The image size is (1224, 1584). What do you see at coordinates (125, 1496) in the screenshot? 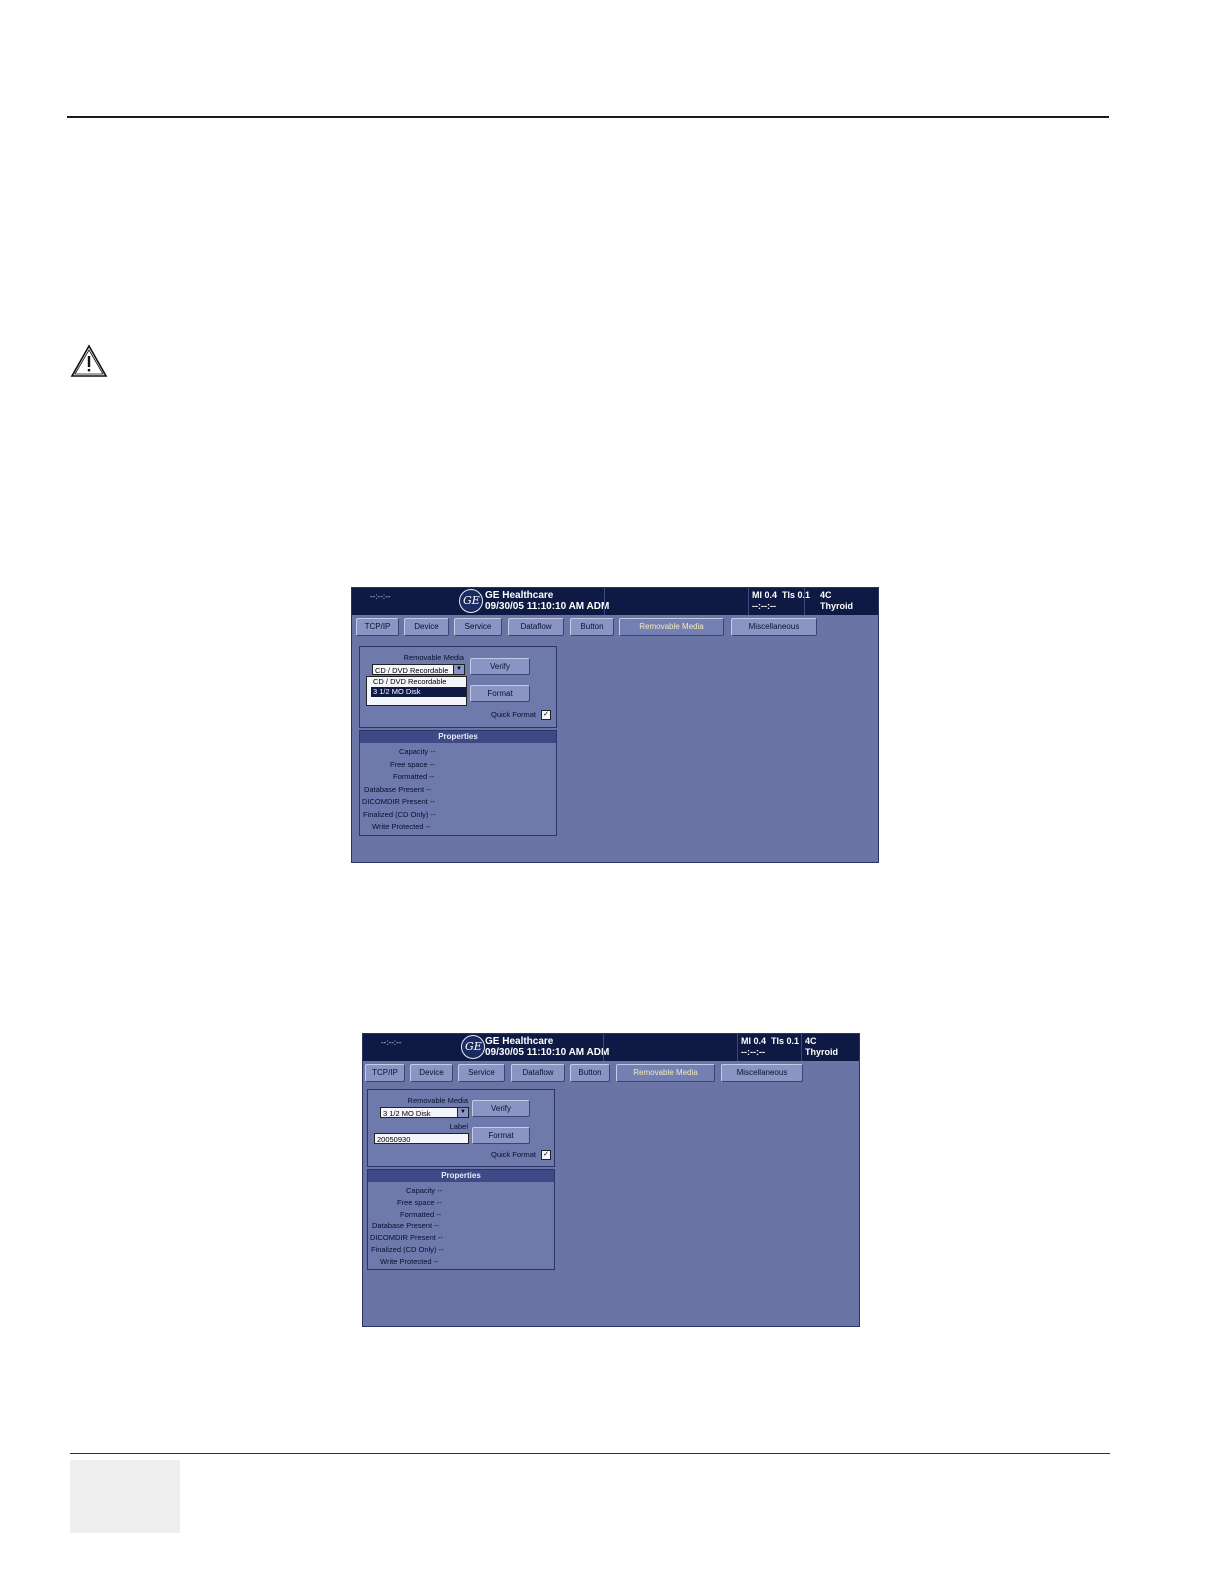
I see `footer-box` at bounding box center [125, 1496].